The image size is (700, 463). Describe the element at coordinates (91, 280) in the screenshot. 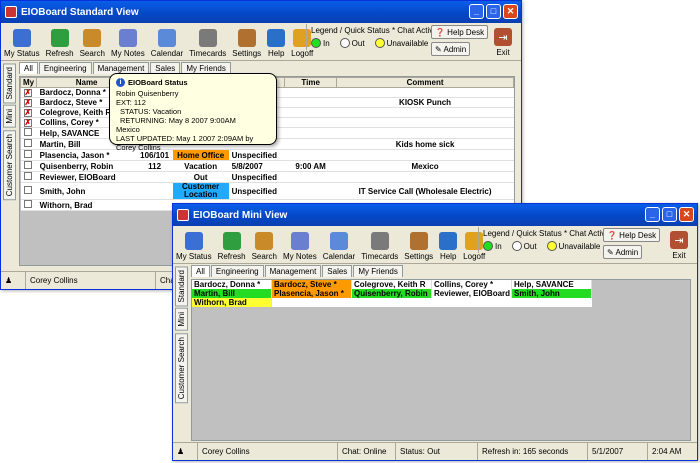

I see `status-user: Corey Collins` at that location.